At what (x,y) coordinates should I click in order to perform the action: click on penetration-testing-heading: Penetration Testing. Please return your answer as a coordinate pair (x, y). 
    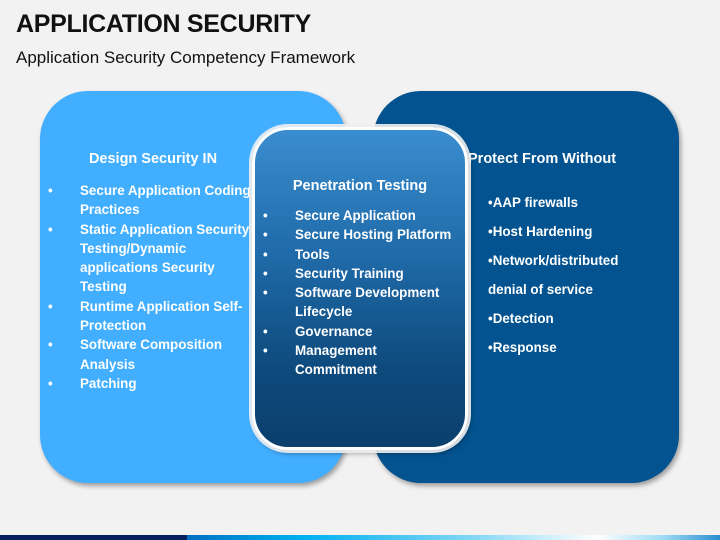
    Looking at the image, I should click on (360, 186).